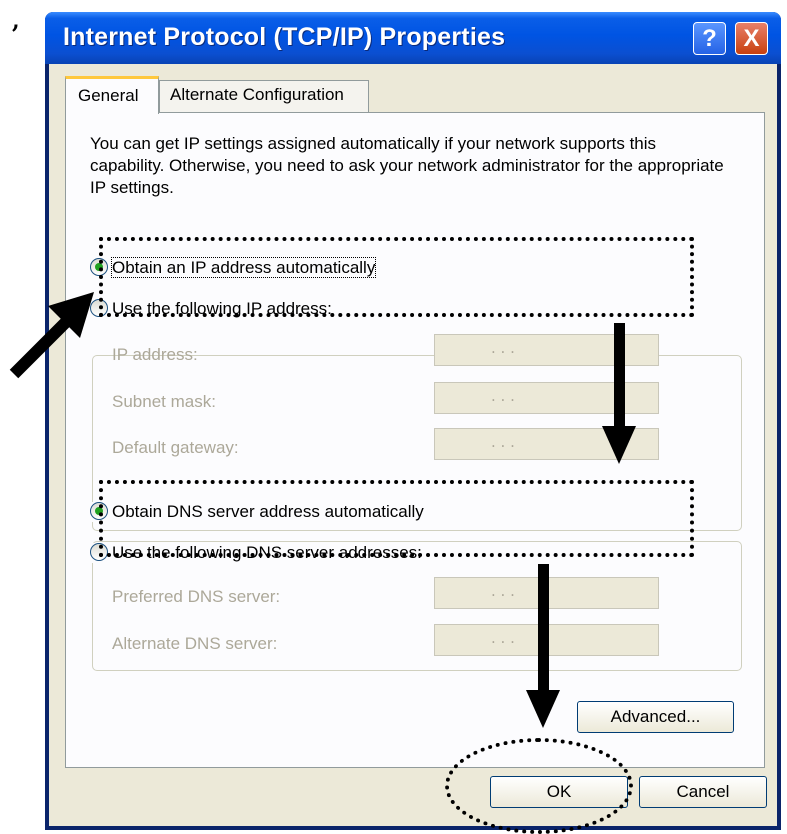 The image size is (787, 834). I want to click on preferred-dns-label: Preferred DNS server:, so click(196, 596).